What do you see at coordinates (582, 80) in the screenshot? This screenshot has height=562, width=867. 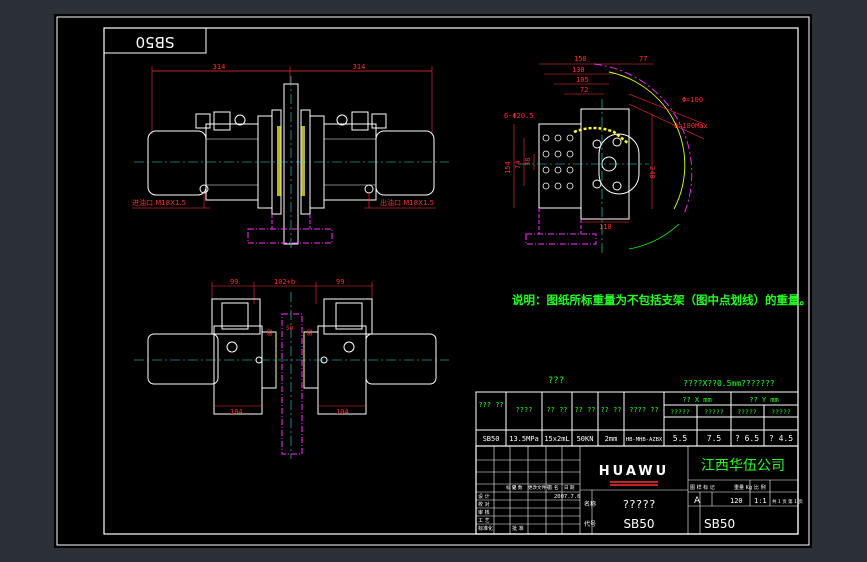 I see `side-dim-3: 105` at bounding box center [582, 80].